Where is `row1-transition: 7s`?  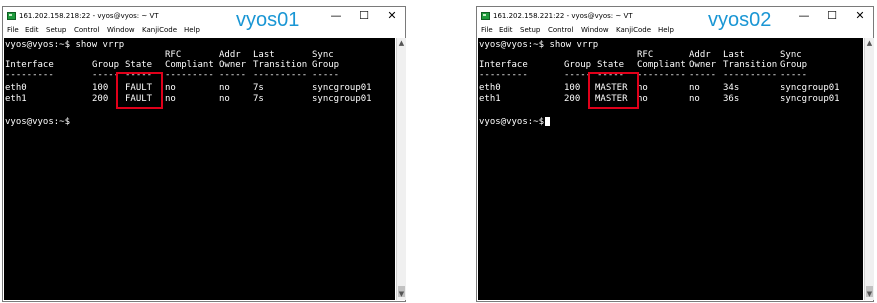 row1-transition: 7s is located at coordinates (258, 99).